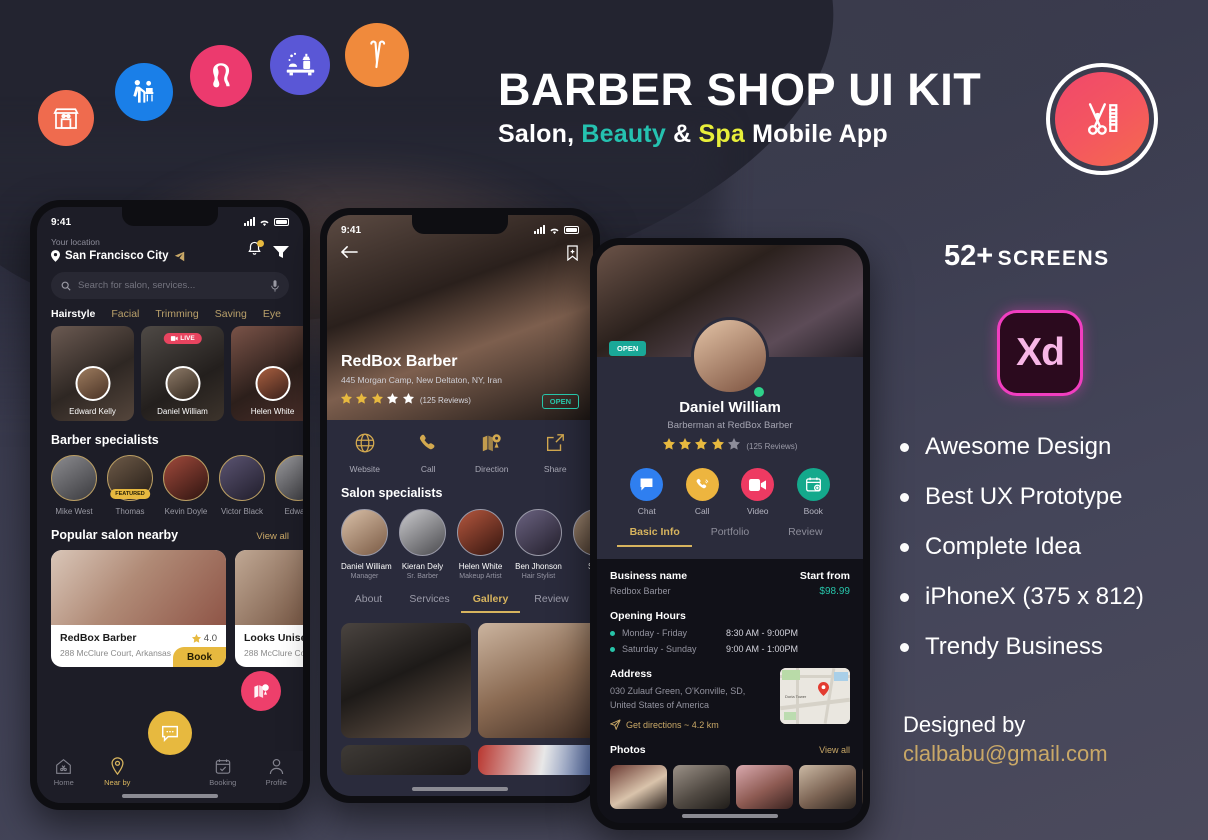 This screenshot has width=1208, height=840. What do you see at coordinates (1040, 353) in the screenshot?
I see `adobe-xd-logo-icon: Xd` at bounding box center [1040, 353].